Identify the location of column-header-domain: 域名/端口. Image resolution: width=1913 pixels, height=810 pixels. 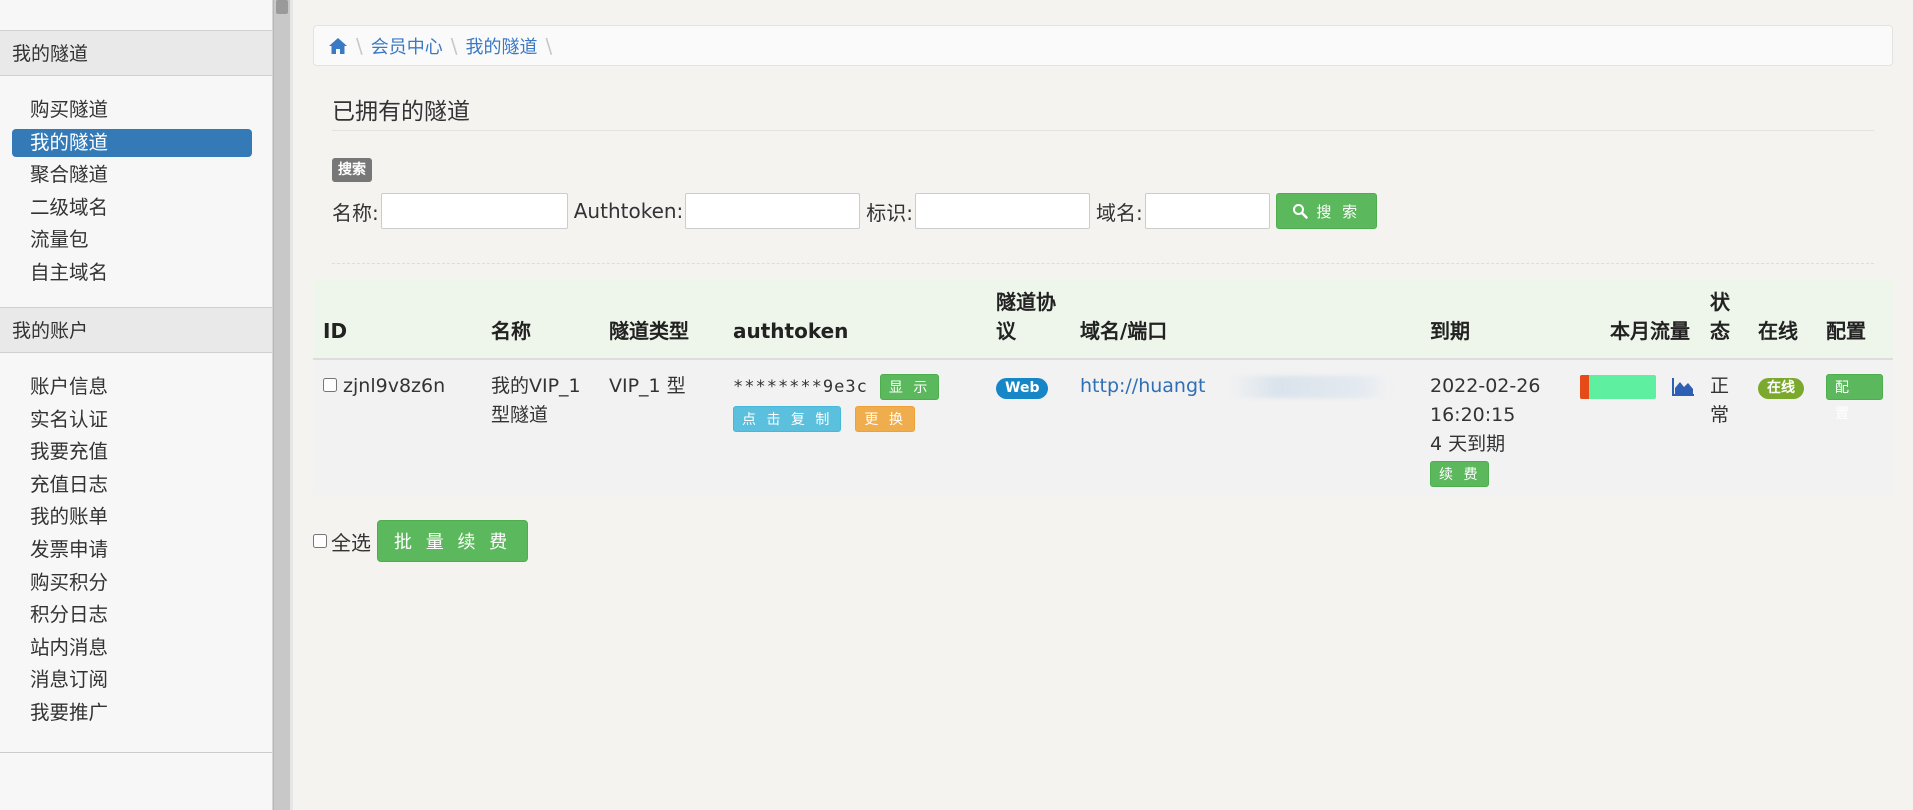
(1245, 320).